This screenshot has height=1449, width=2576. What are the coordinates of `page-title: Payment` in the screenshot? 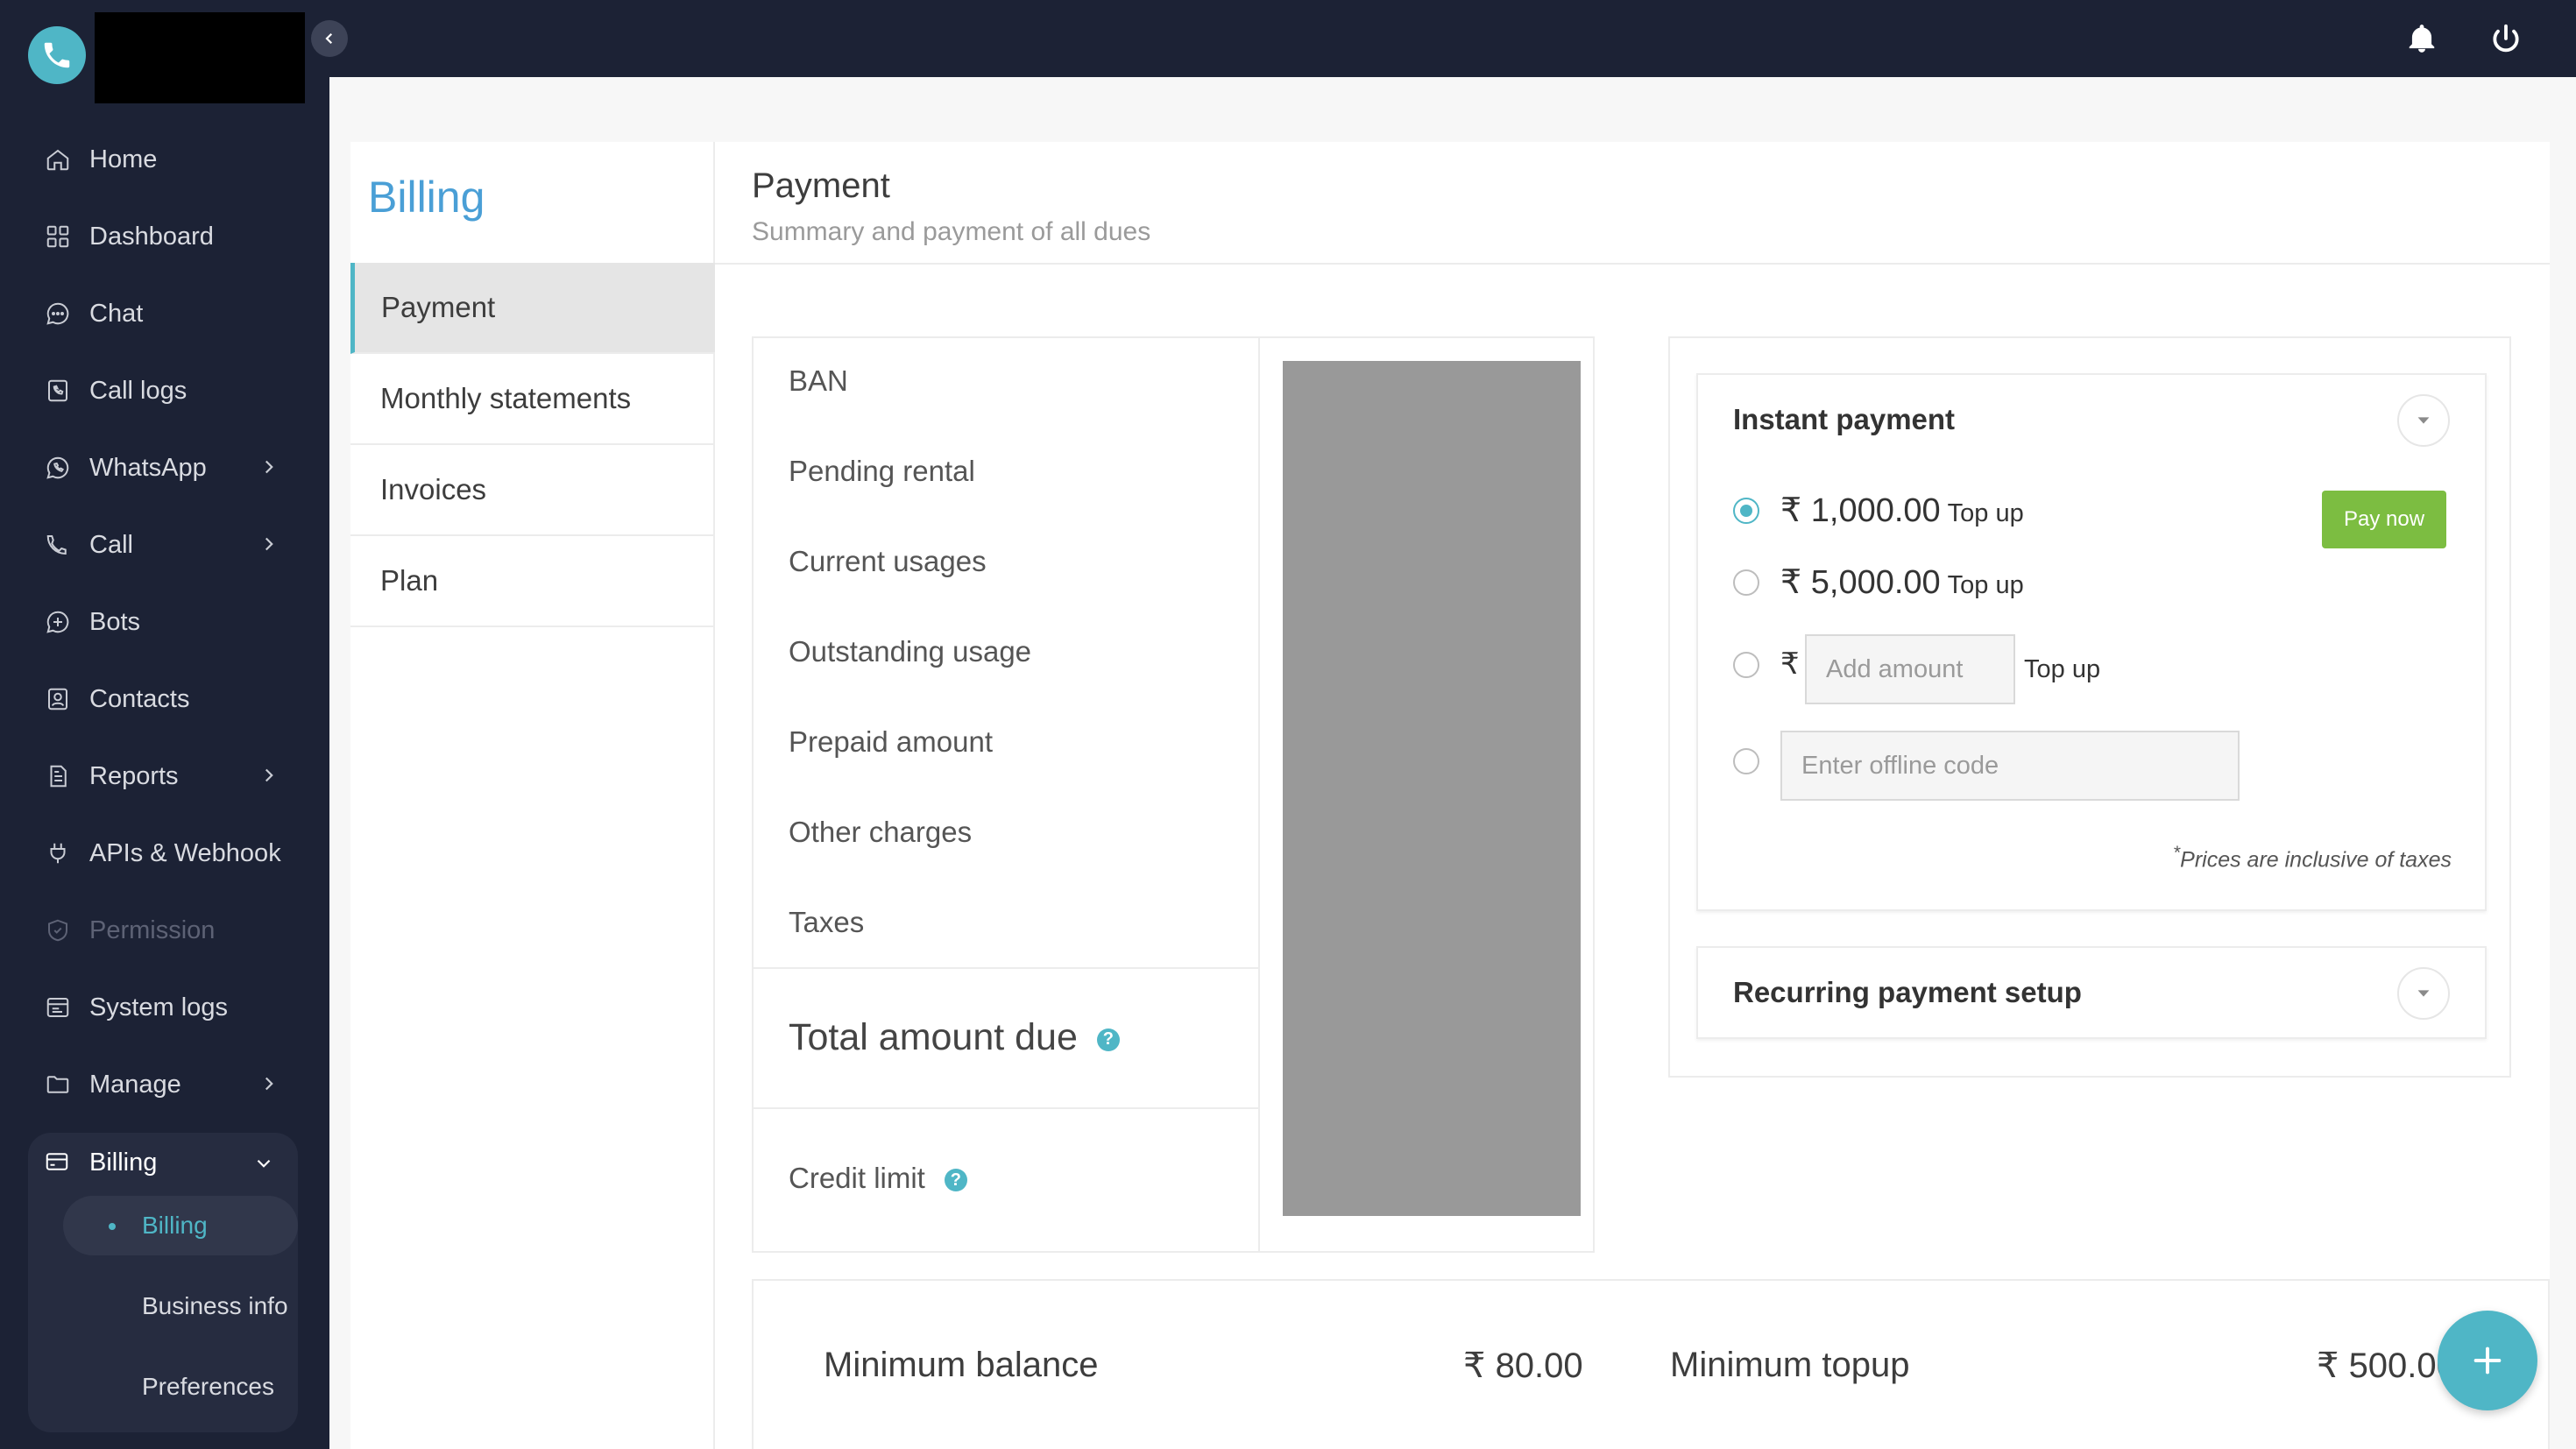 It's located at (821, 185).